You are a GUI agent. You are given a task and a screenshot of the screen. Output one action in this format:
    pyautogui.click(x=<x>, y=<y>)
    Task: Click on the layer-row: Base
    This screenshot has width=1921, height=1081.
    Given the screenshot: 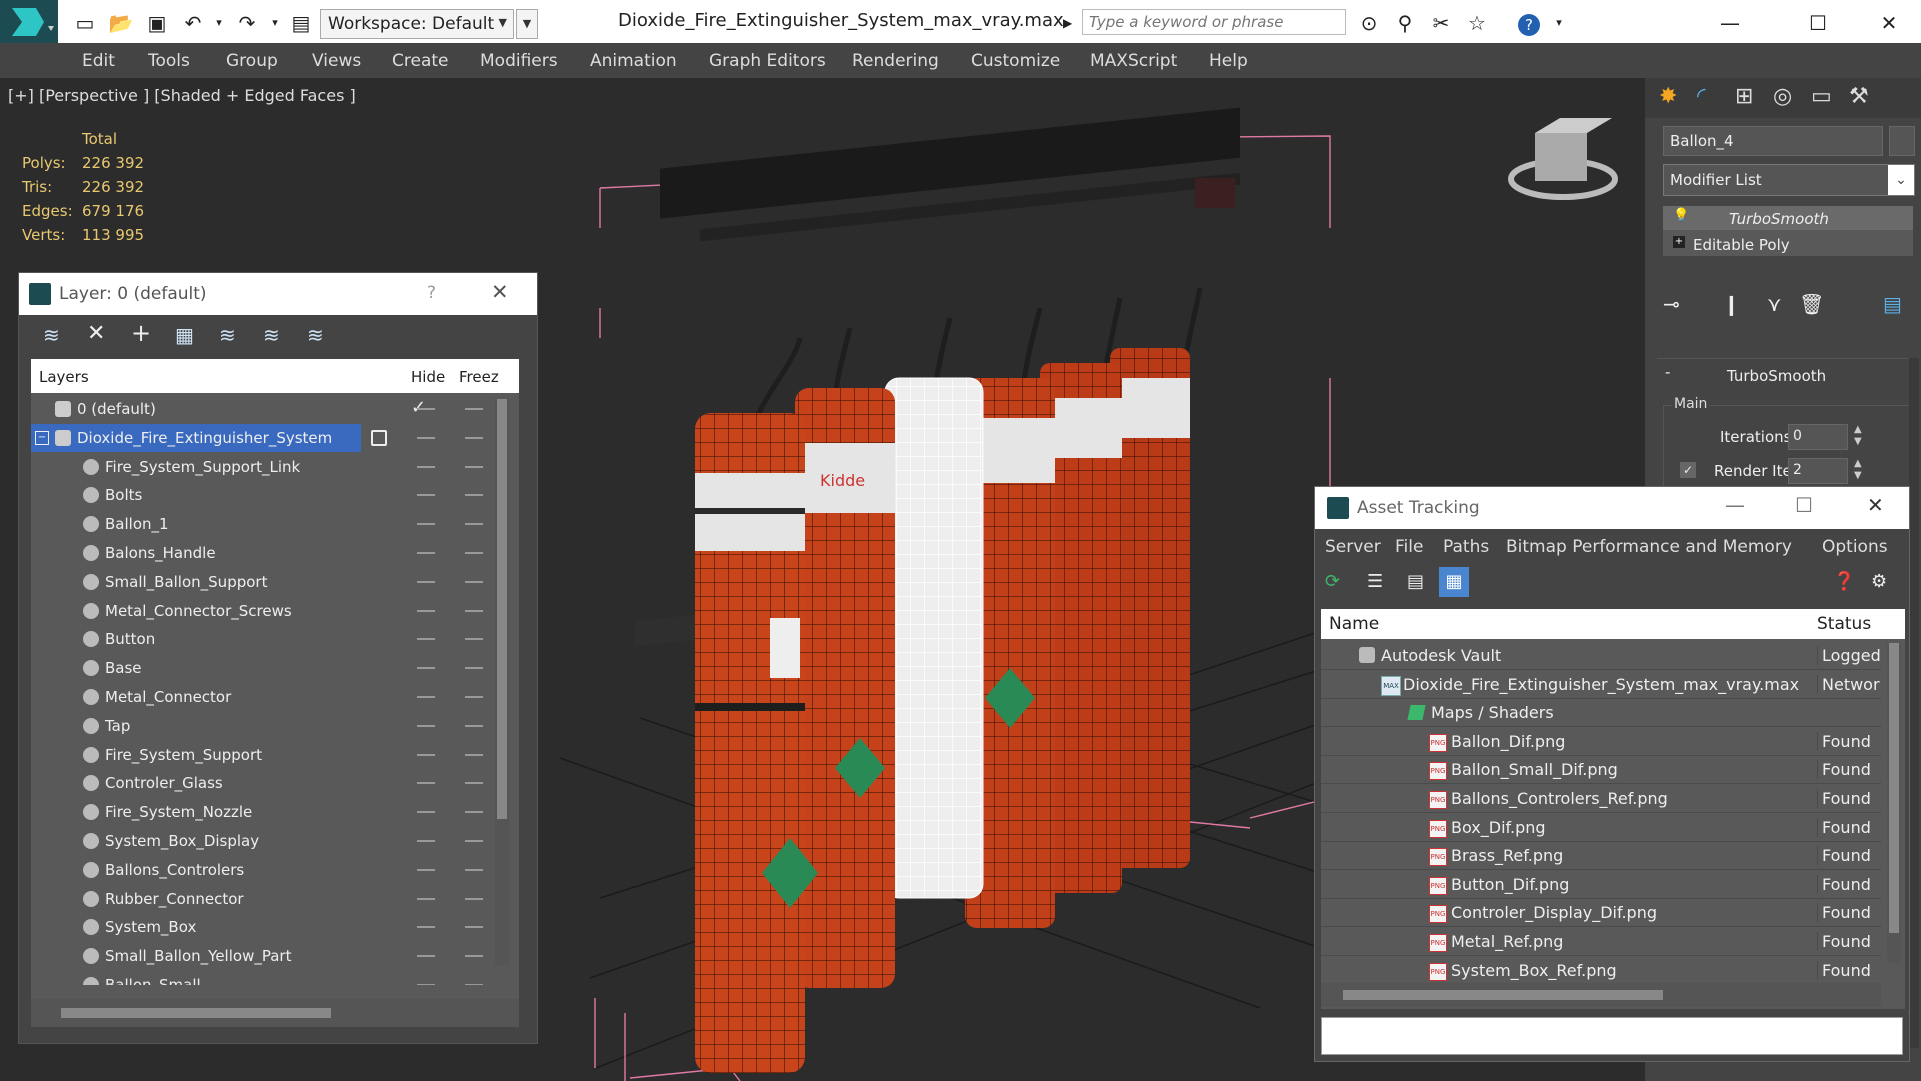 What is the action you would take?
    pyautogui.click(x=261, y=668)
    